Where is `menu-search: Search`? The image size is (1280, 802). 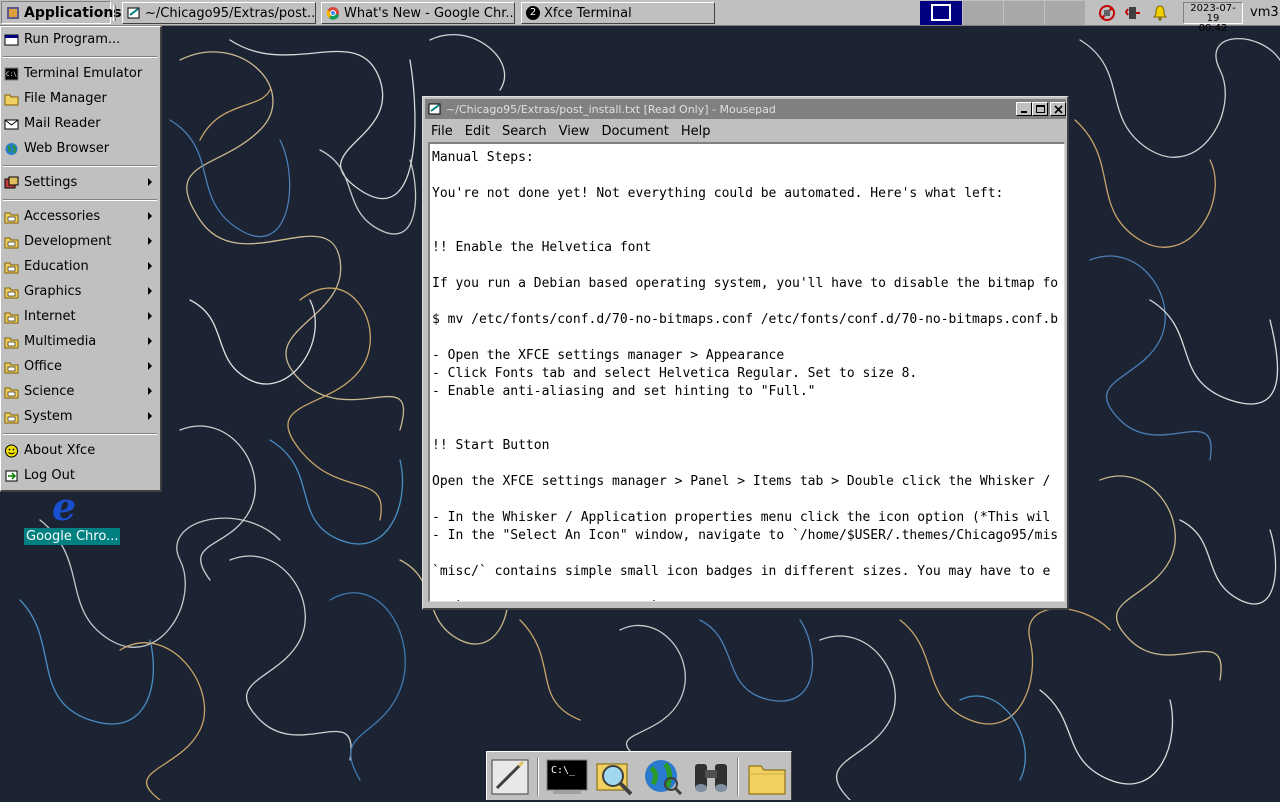
menu-search: Search is located at coordinates (524, 131).